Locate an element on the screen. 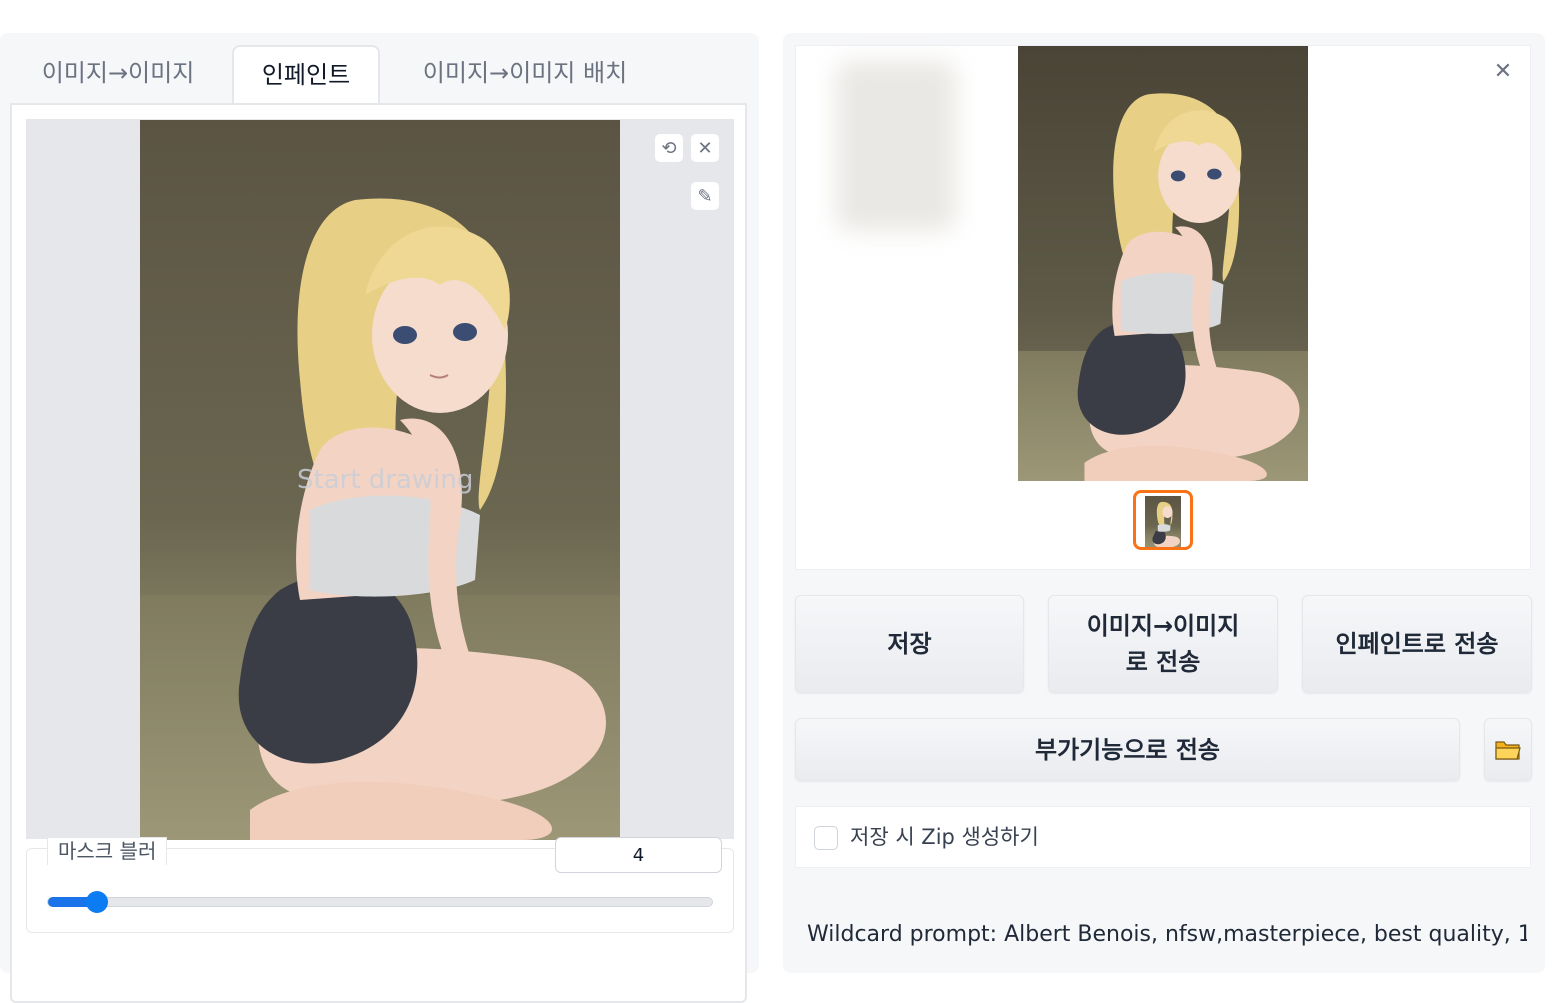 The height and width of the screenshot is (1003, 1565). clear-canvas-button: ✕ is located at coordinates (705, 148).